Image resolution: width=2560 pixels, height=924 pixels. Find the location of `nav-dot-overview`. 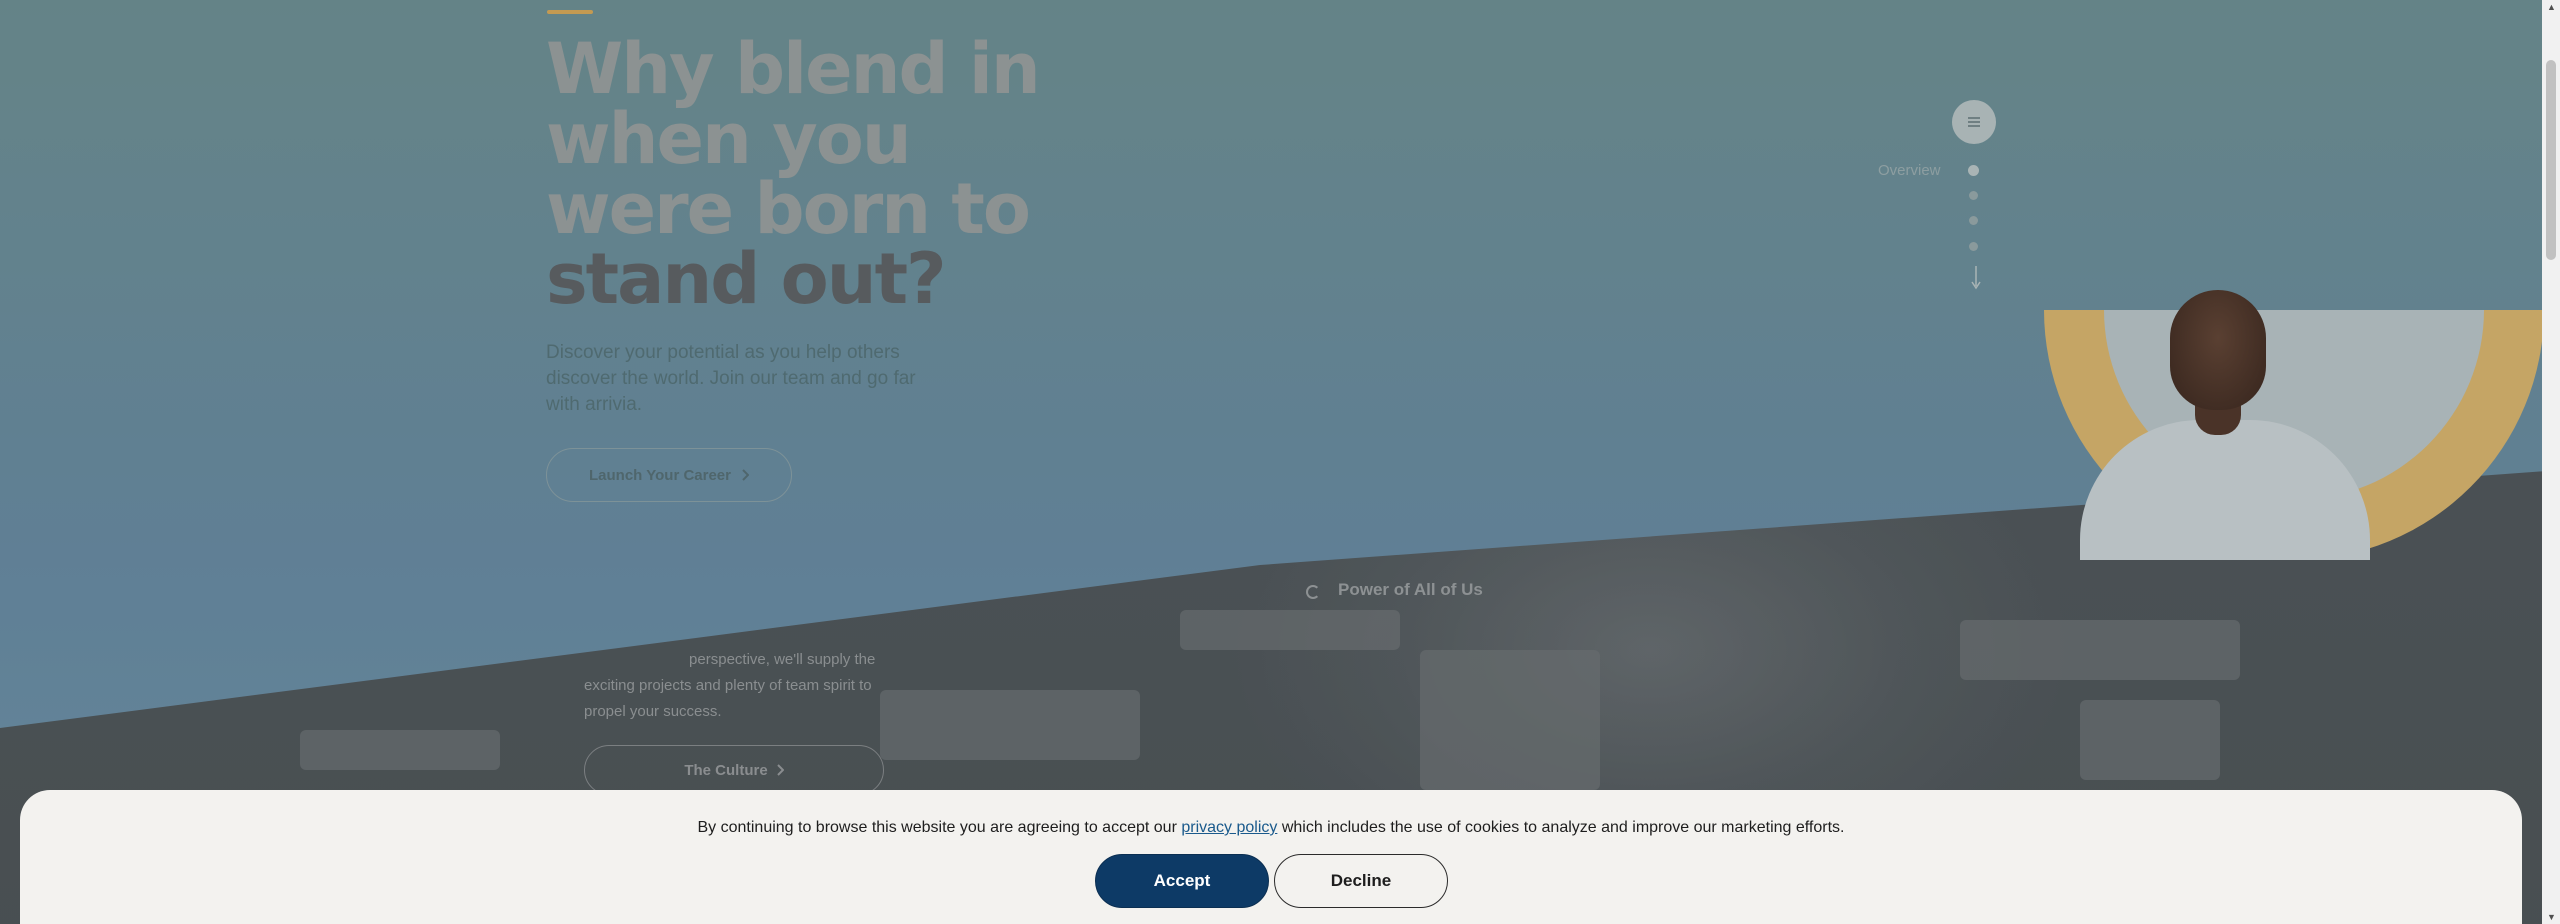

nav-dot-overview is located at coordinates (1973, 170).